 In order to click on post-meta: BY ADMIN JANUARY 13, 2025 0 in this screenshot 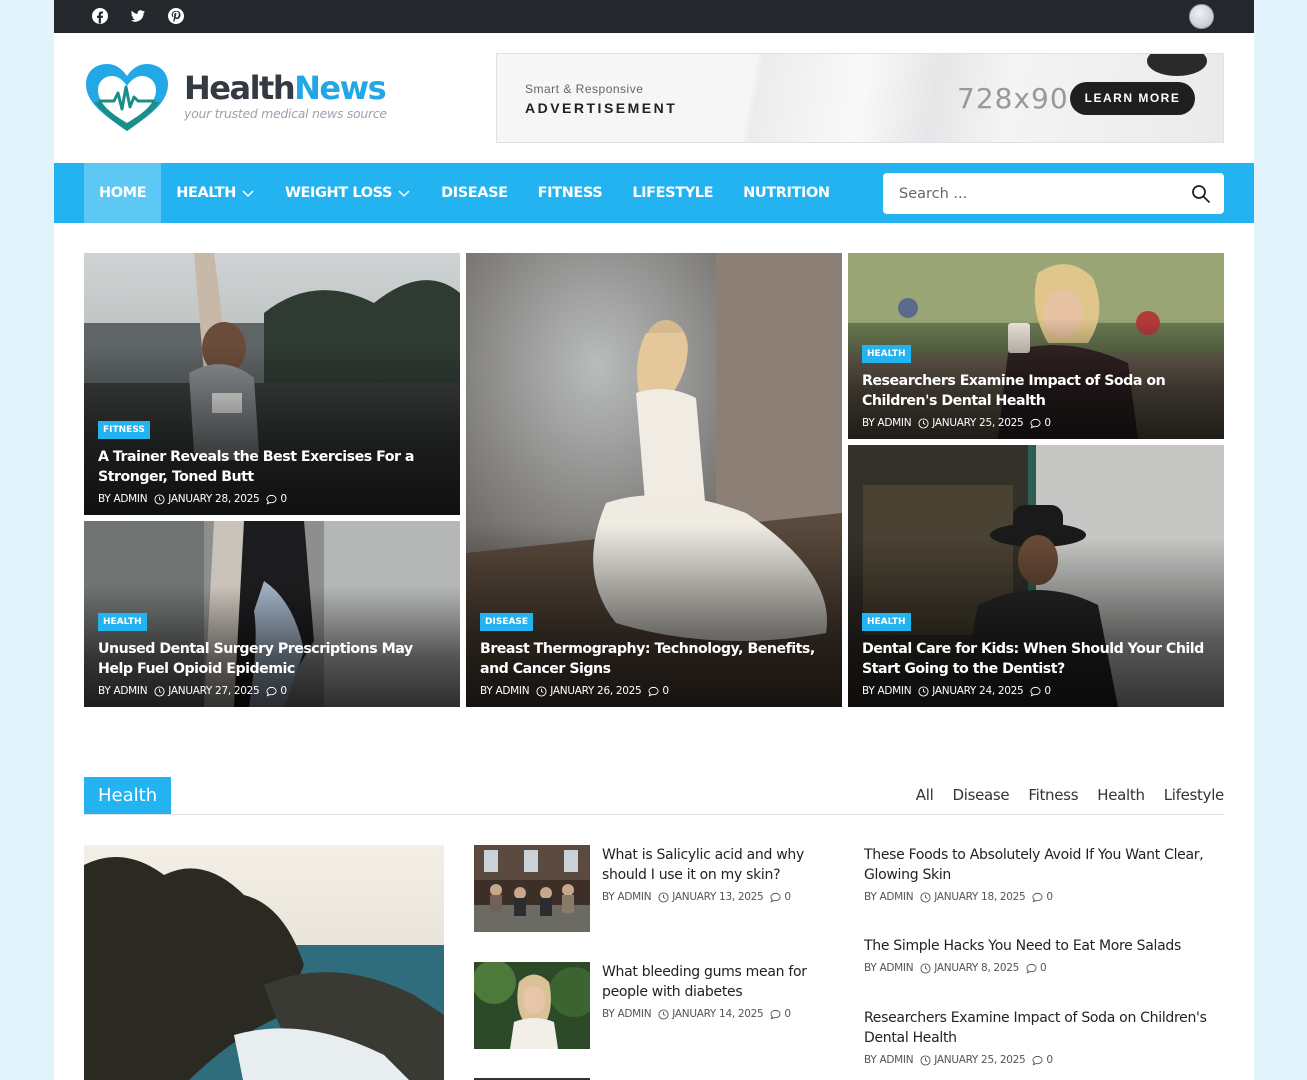, I will do `click(717, 897)`.